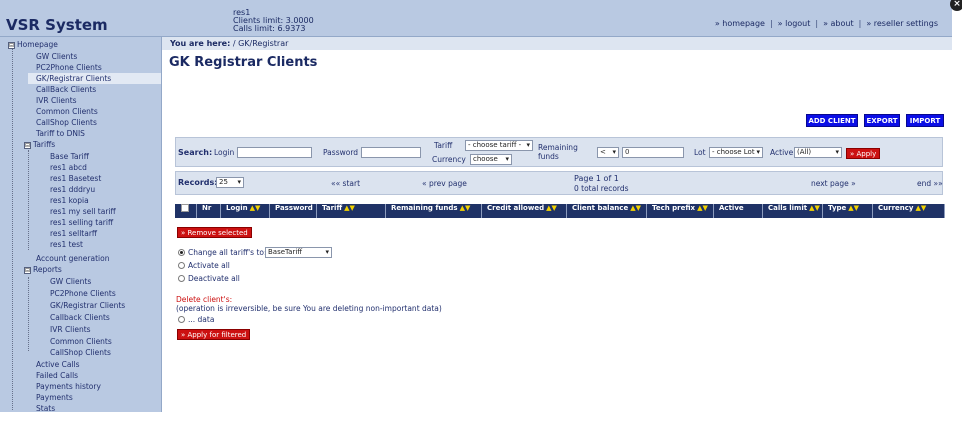 The image size is (962, 422). I want to click on change-tariff-option: Change all tariff's to:, so click(222, 252).